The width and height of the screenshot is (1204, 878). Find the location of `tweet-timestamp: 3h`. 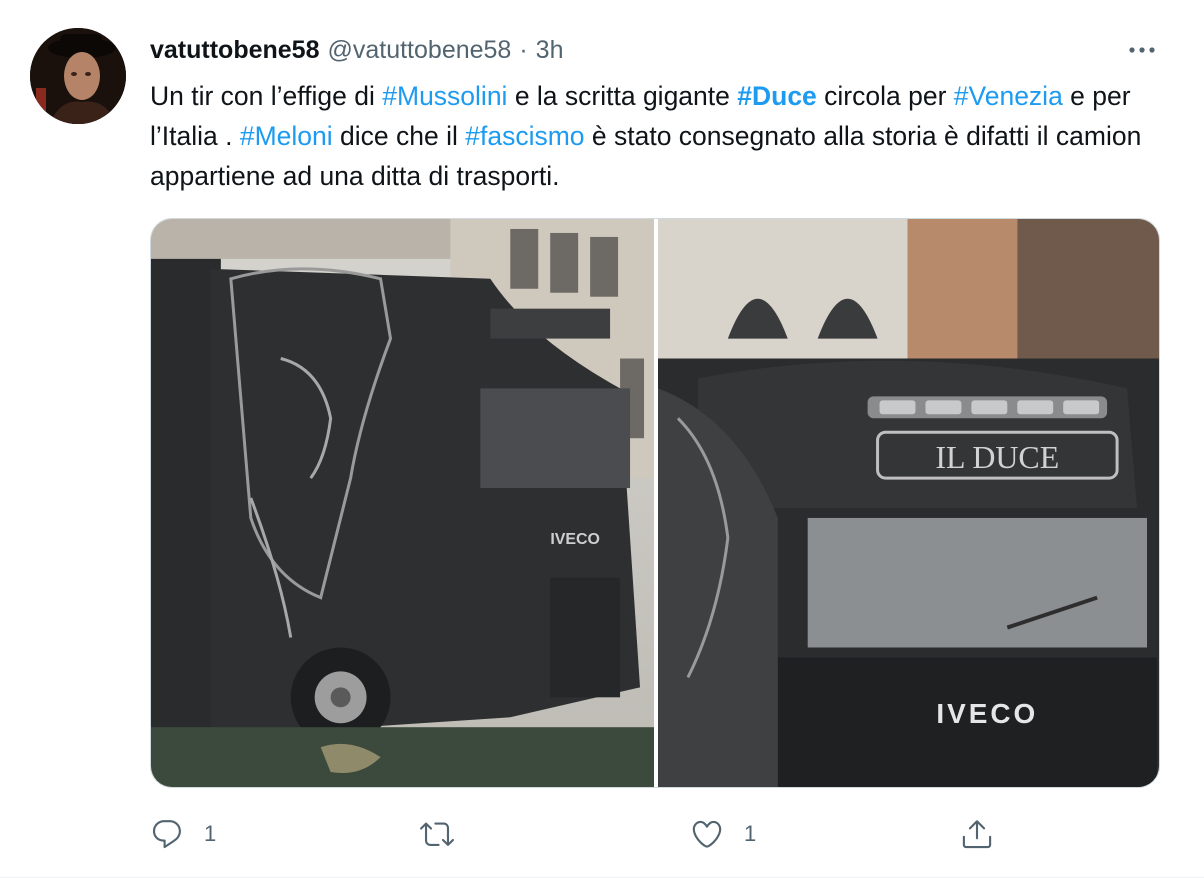

tweet-timestamp: 3h is located at coordinates (550, 50).